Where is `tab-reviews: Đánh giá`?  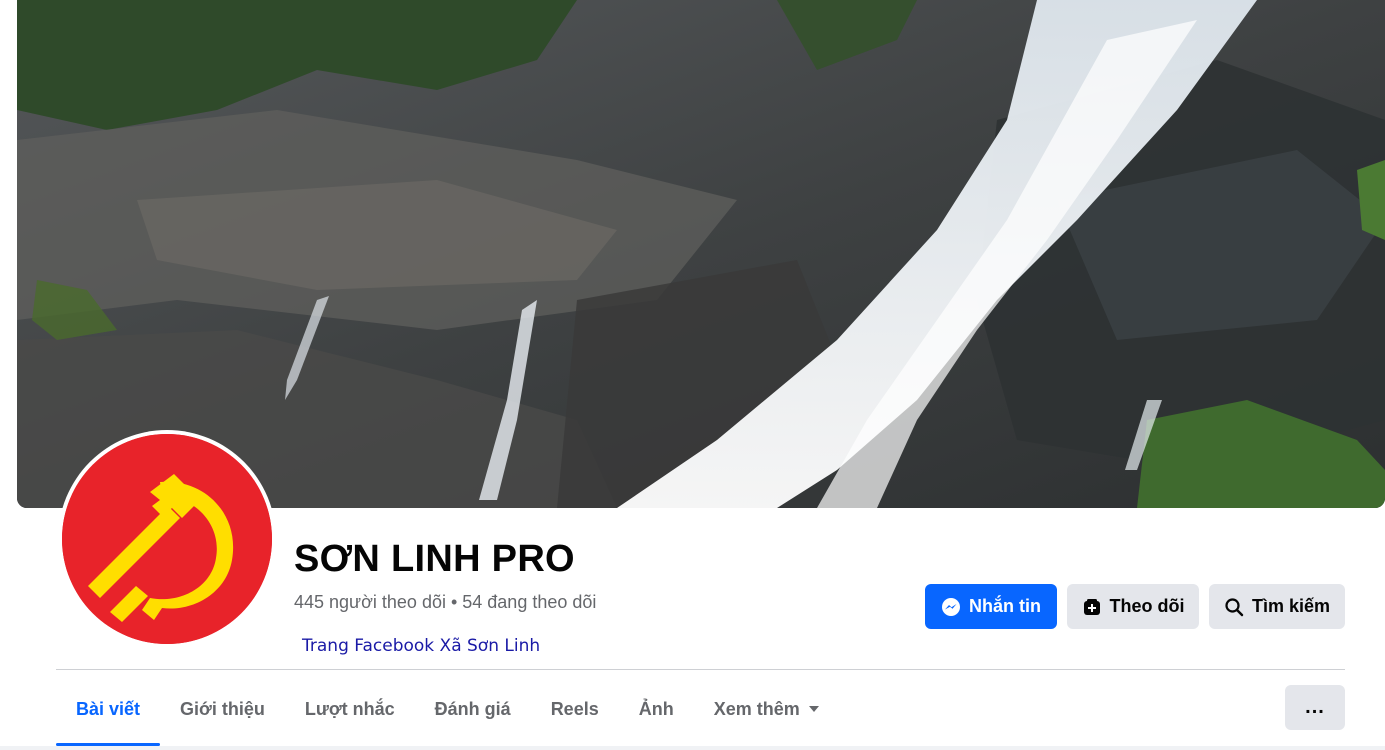 tab-reviews: Đánh giá is located at coordinates (473, 709).